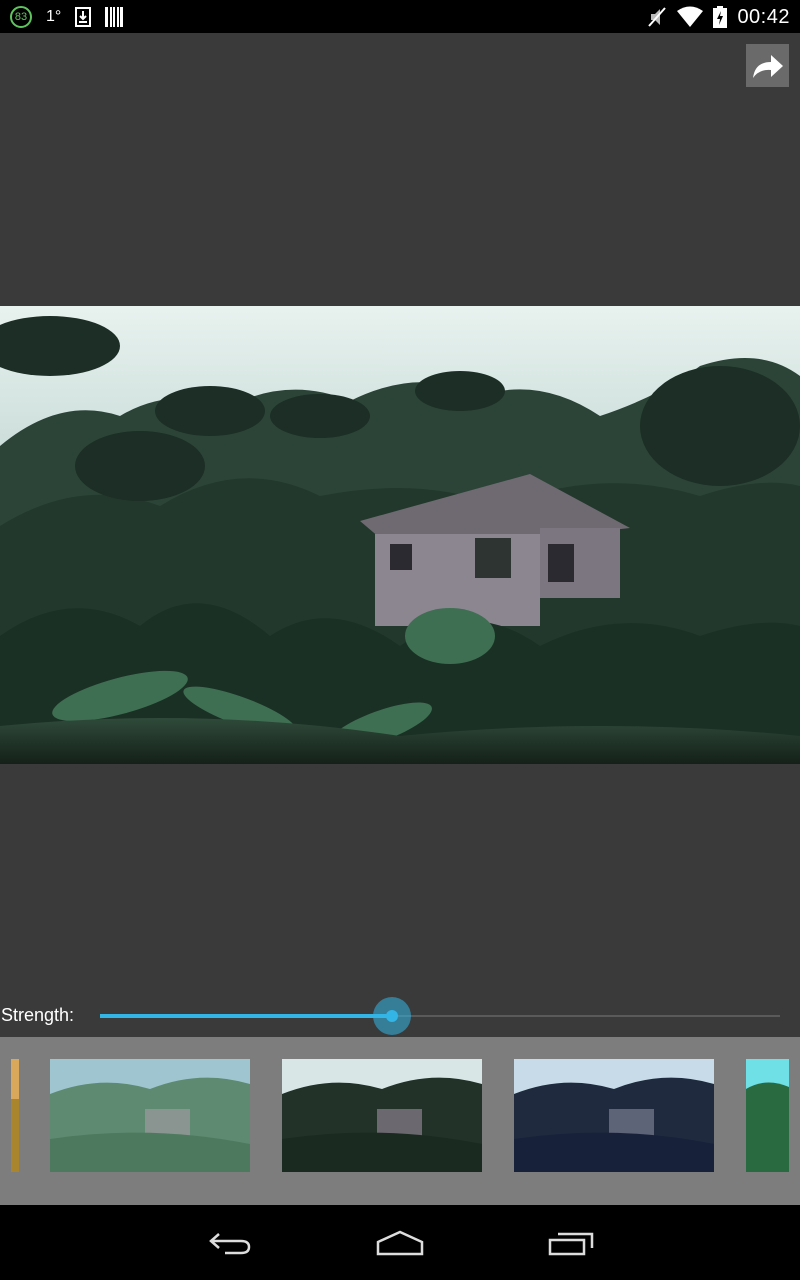  What do you see at coordinates (690, 17) in the screenshot?
I see `wifi-icon` at bounding box center [690, 17].